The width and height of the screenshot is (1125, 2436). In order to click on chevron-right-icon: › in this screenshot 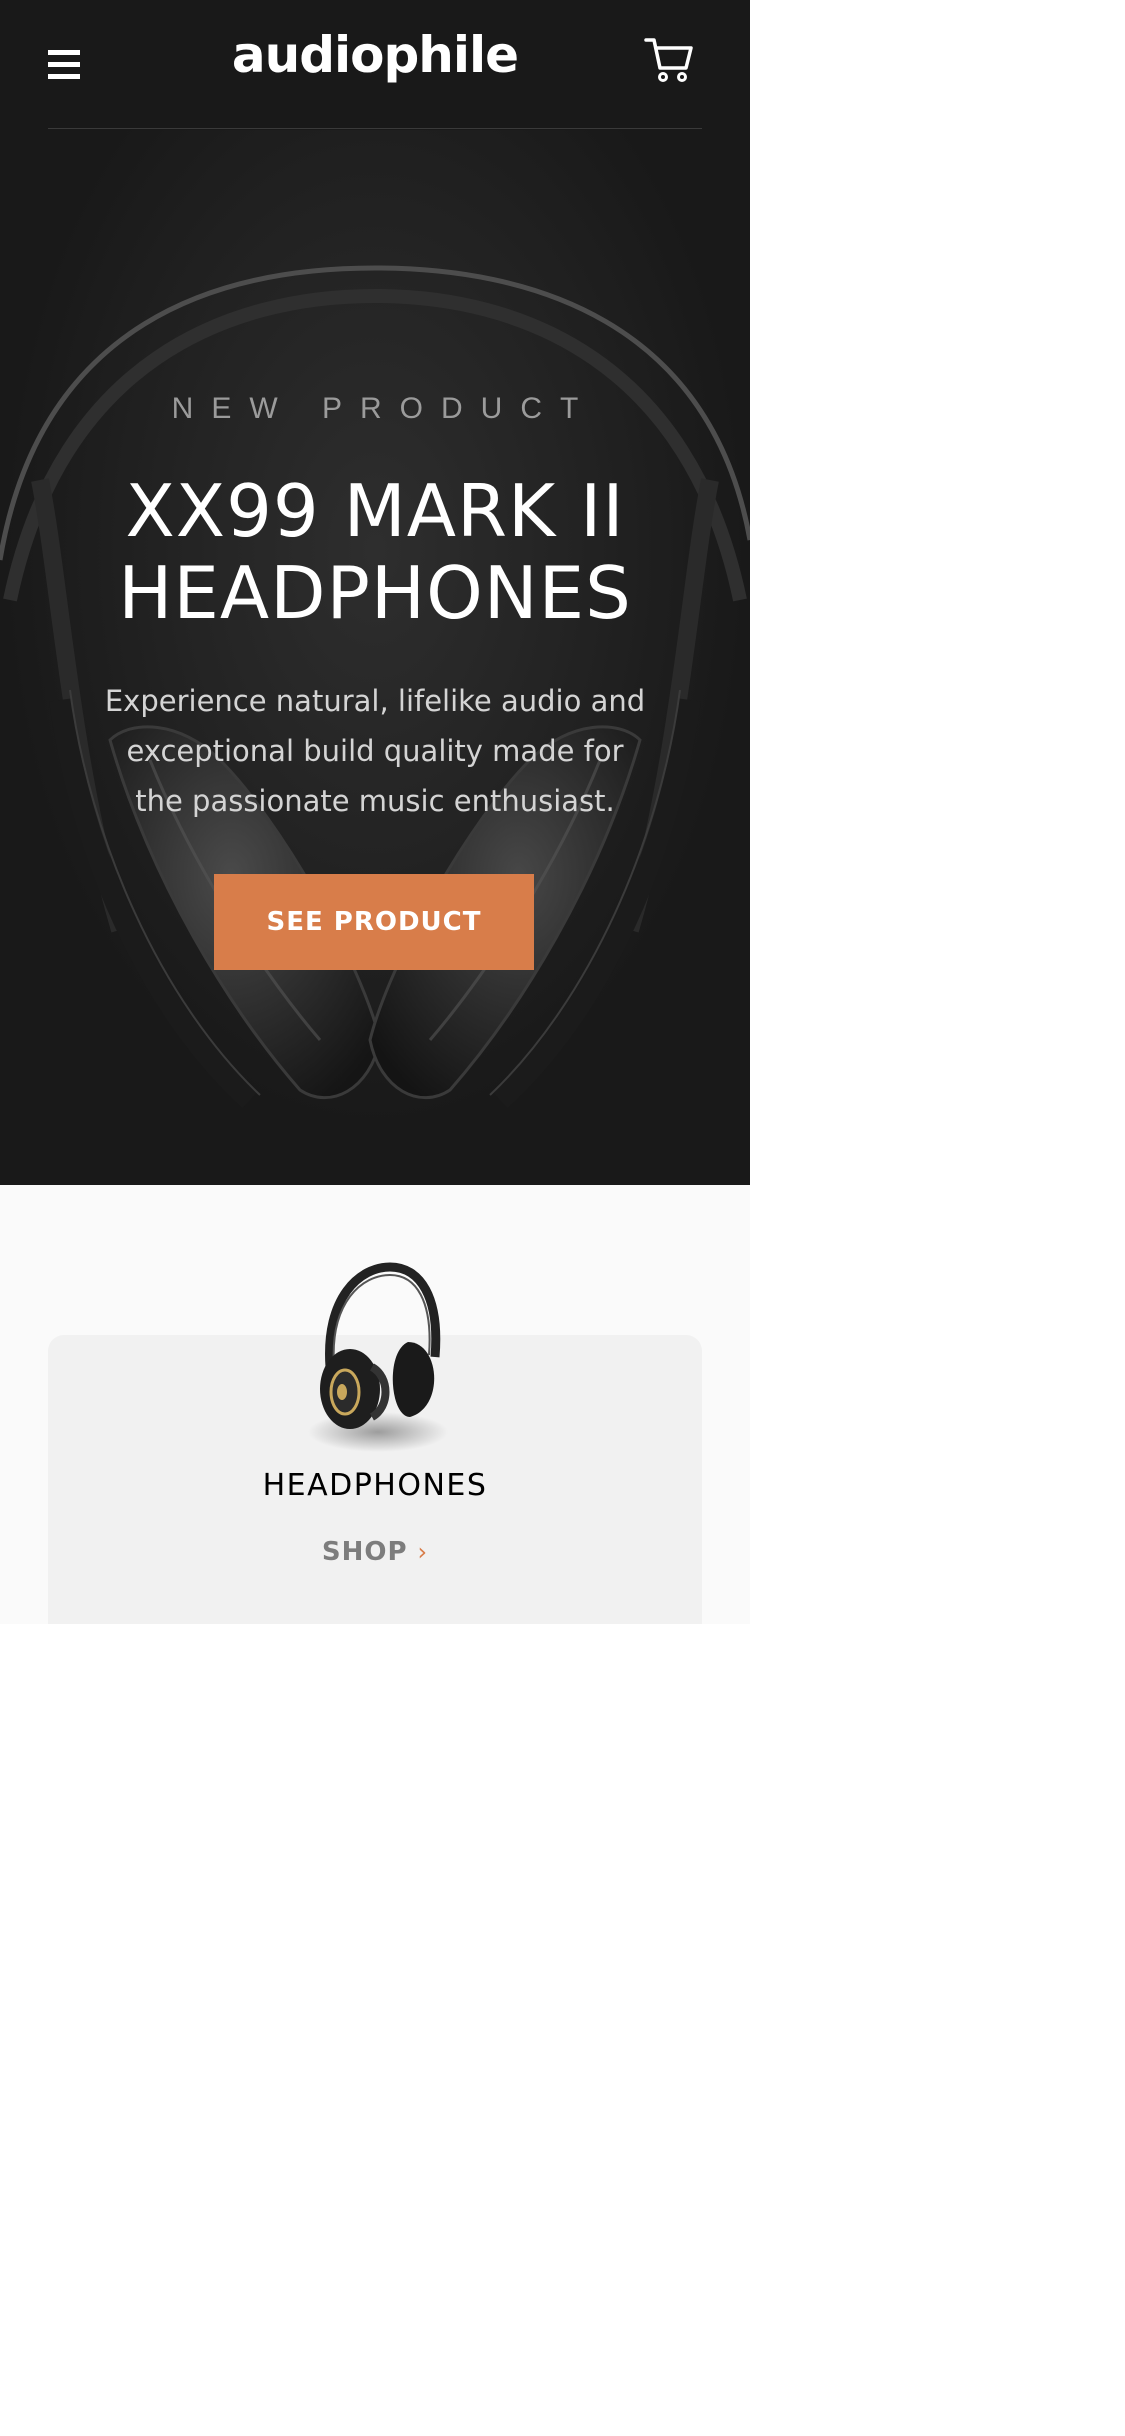, I will do `click(423, 1552)`.